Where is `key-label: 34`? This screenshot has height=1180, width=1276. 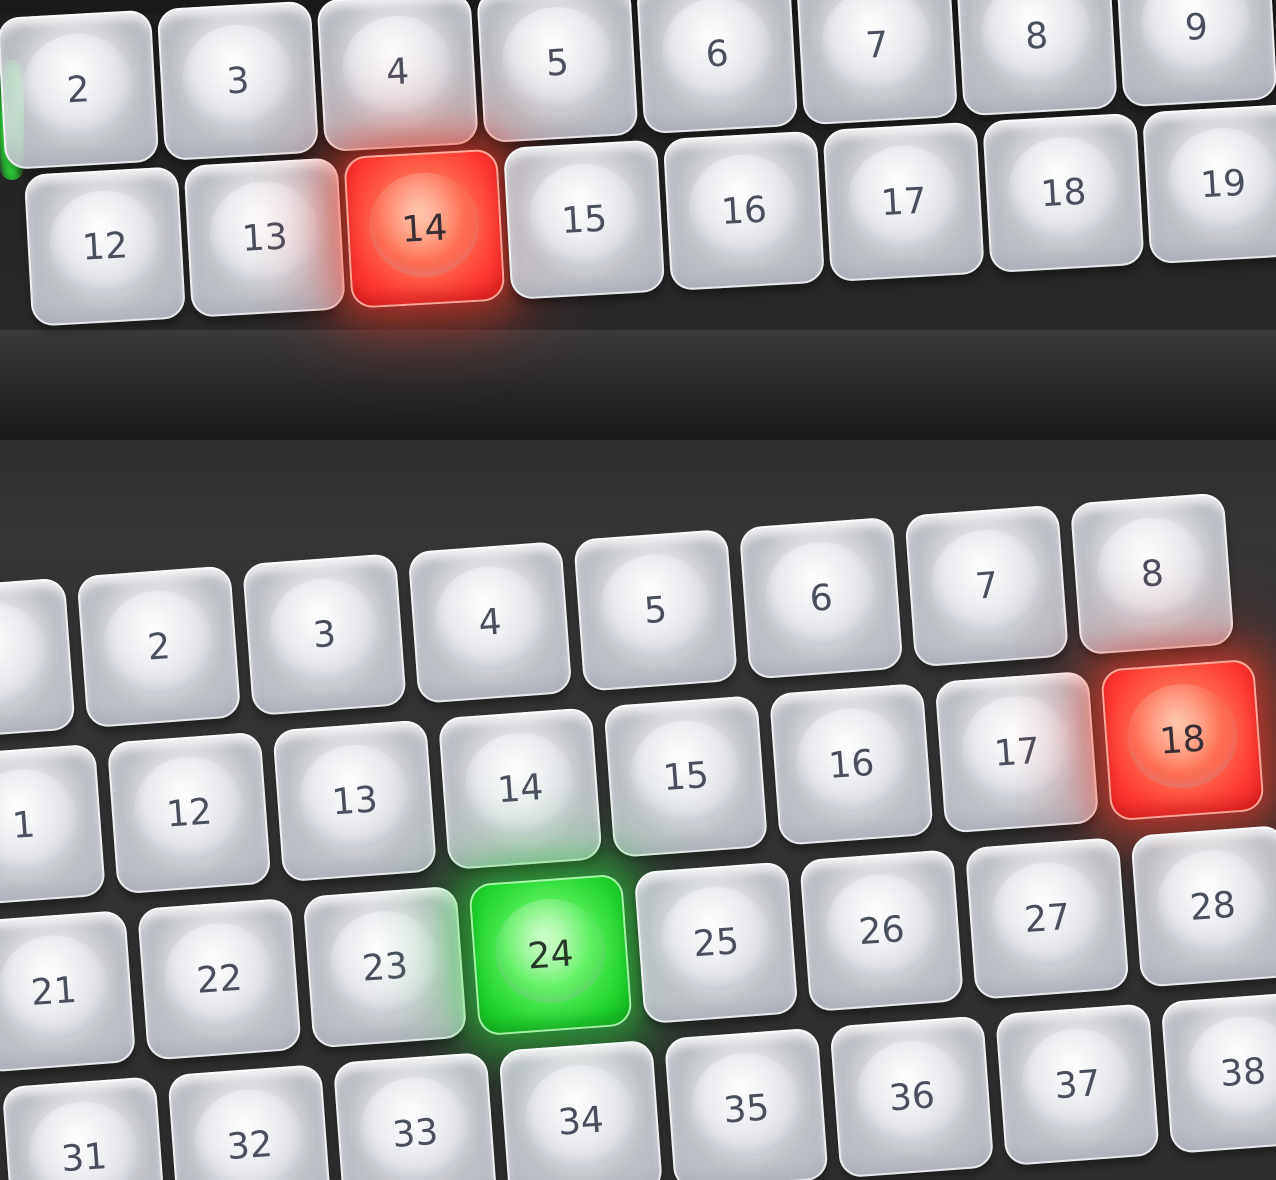 key-label: 34 is located at coordinates (581, 1121).